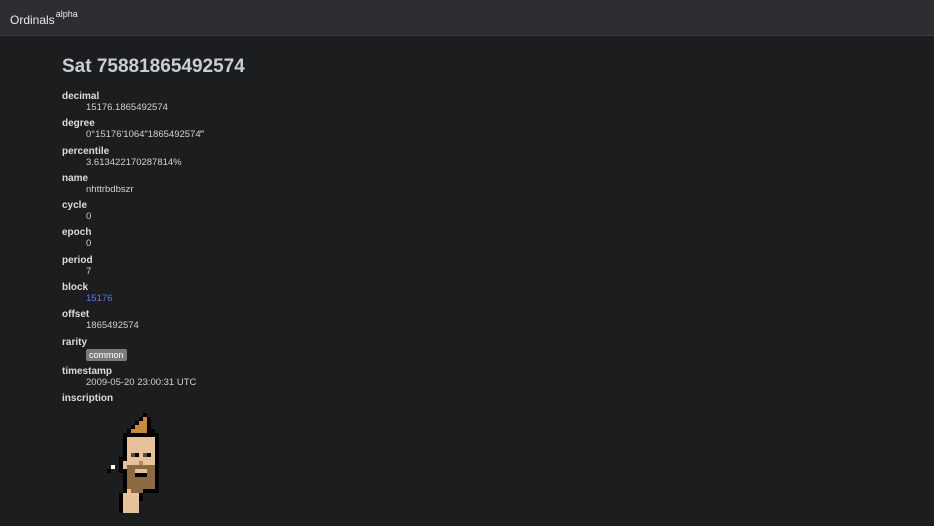  I want to click on page-title: Sat 75881865492574, so click(153, 66).